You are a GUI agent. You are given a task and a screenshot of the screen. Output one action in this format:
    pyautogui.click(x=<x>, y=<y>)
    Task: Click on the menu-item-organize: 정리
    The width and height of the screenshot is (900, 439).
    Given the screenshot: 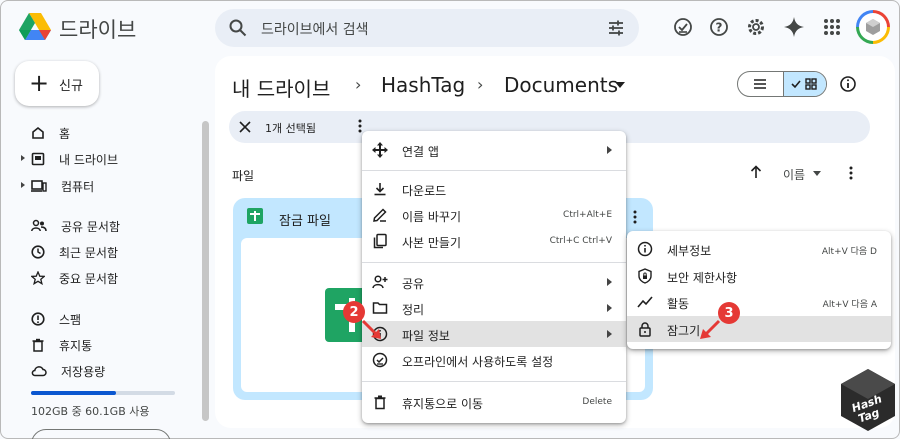 What is the action you would take?
    pyautogui.click(x=494, y=308)
    